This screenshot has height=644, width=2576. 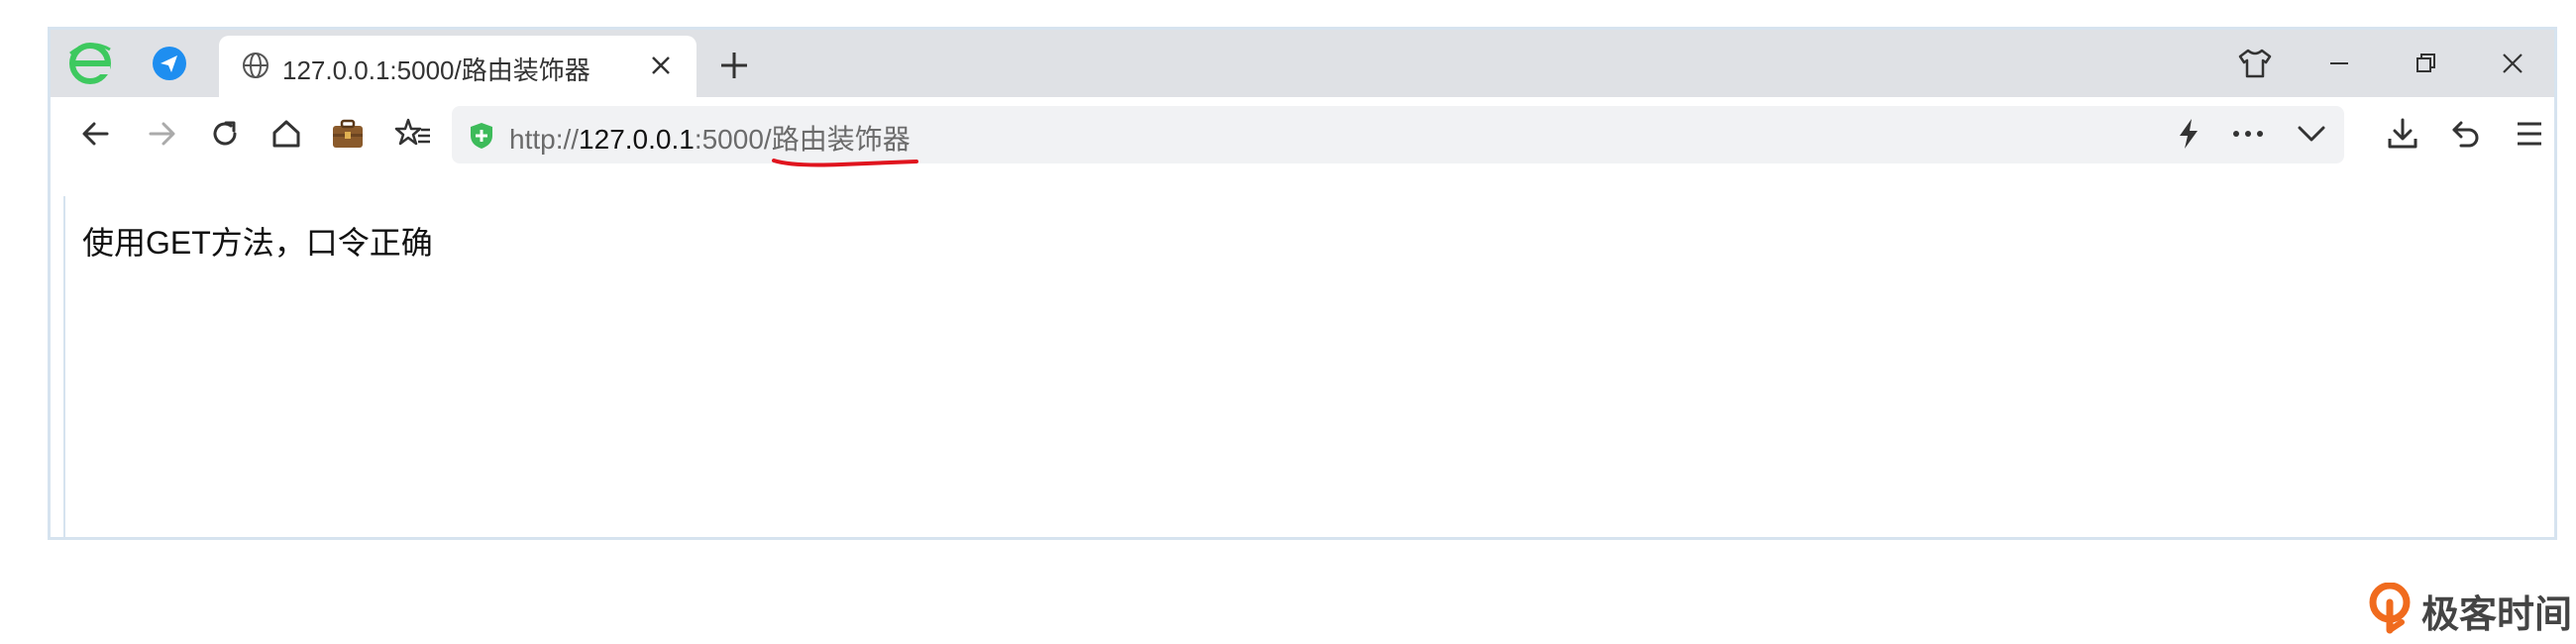 I want to click on undo-icon, so click(x=2466, y=133).